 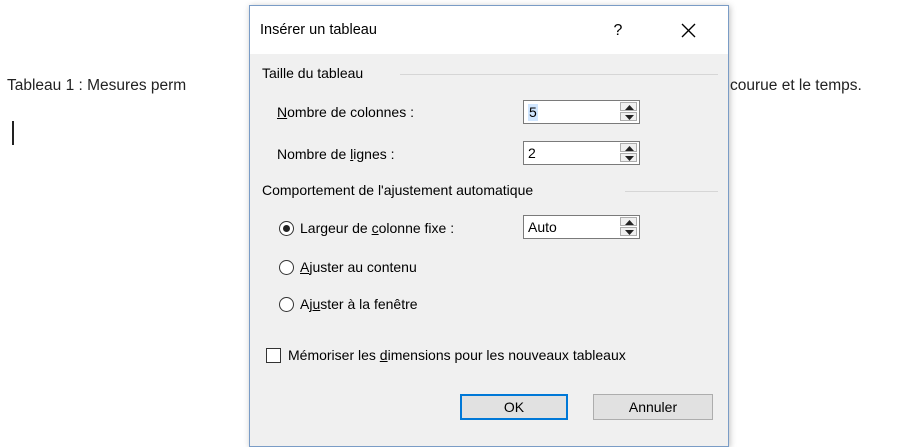 I want to click on columns-spinner: 5, so click(x=581, y=112).